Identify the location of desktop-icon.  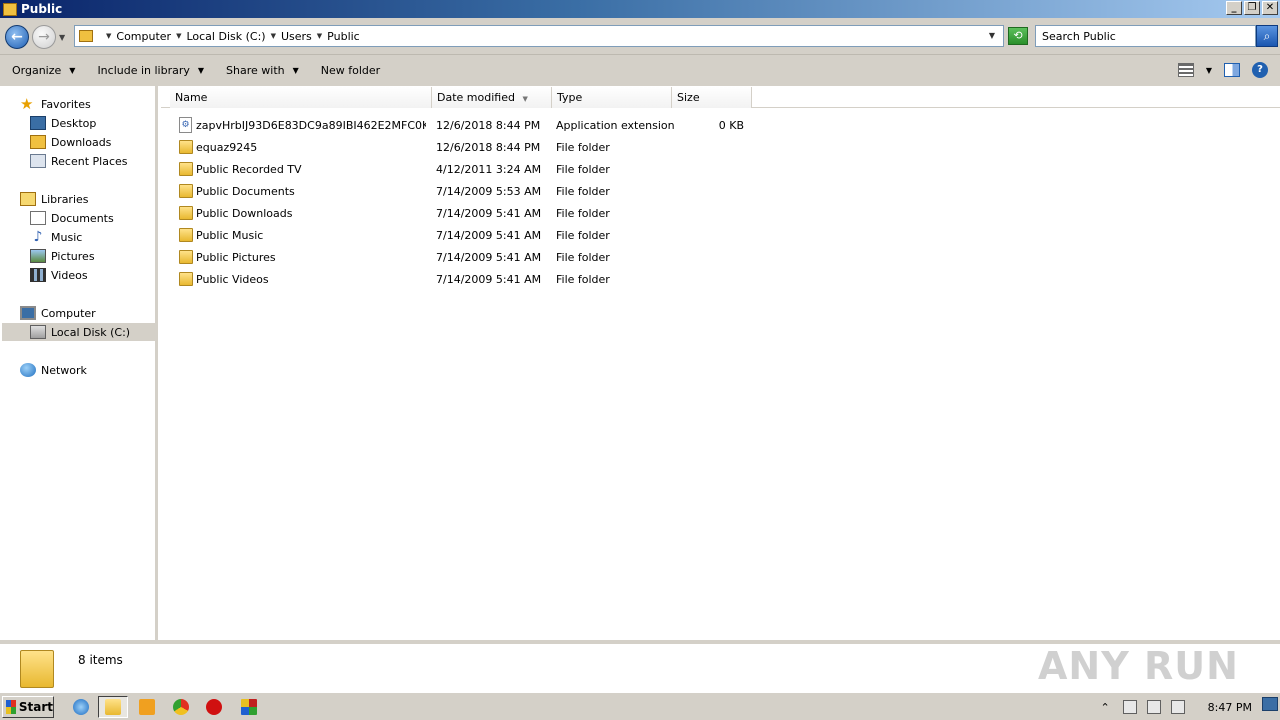
(38, 123).